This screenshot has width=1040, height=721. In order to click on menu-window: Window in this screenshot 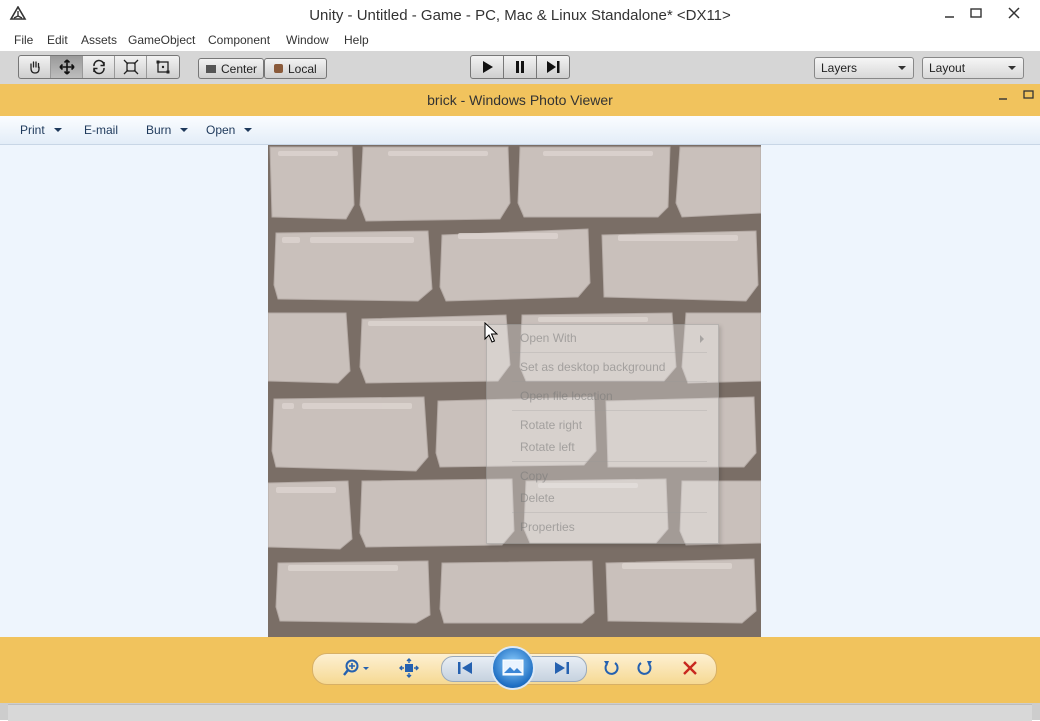, I will do `click(307, 40)`.